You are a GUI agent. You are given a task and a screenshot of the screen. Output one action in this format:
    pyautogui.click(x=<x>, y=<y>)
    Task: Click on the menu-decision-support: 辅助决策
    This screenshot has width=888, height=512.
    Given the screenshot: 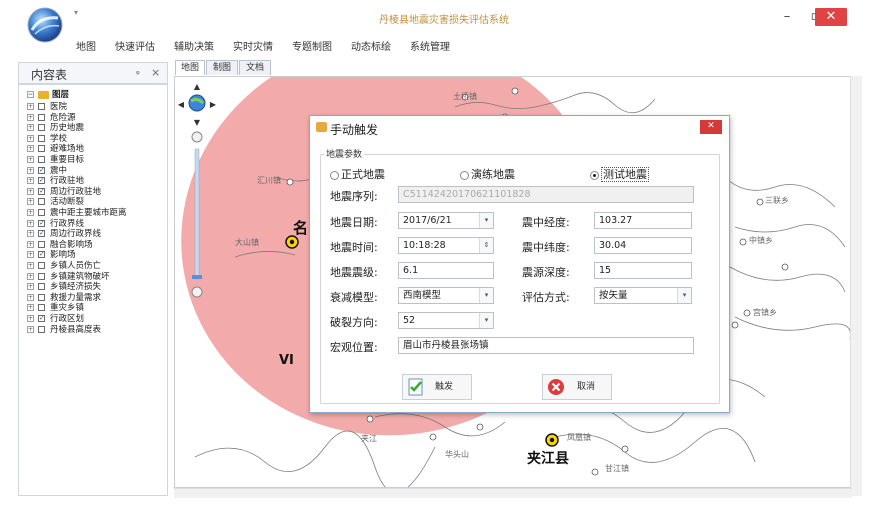 What is the action you would take?
    pyautogui.click(x=194, y=45)
    